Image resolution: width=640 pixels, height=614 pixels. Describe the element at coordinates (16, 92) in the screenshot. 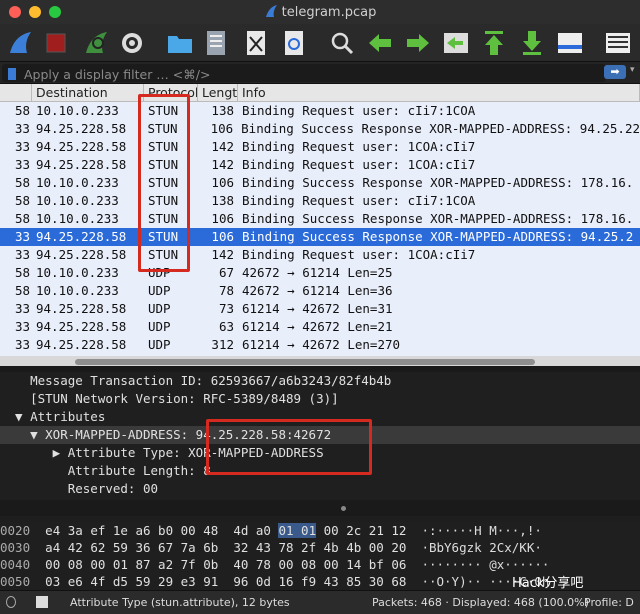

I see `column-header-no` at that location.